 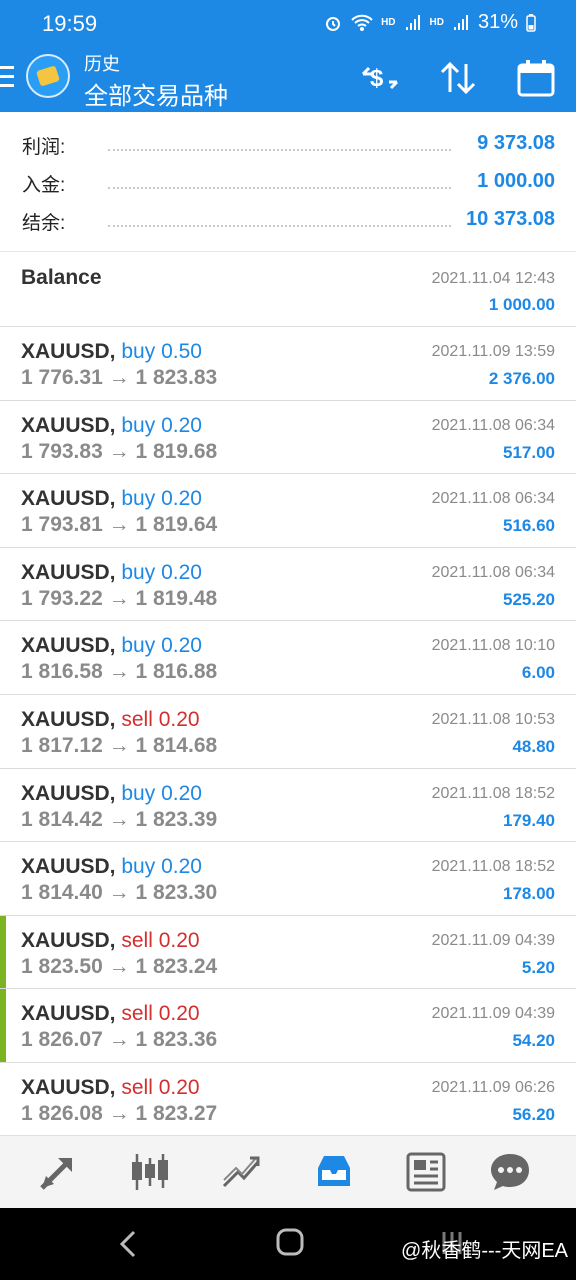 What do you see at coordinates (533, 1041) in the screenshot?
I see `deal-profit: 54.20` at bounding box center [533, 1041].